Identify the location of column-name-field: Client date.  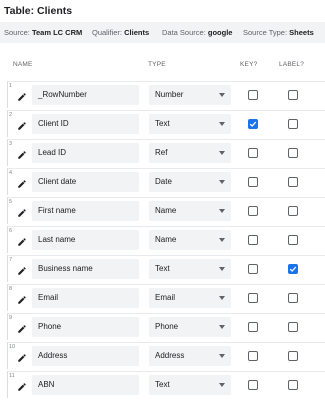
(85, 182).